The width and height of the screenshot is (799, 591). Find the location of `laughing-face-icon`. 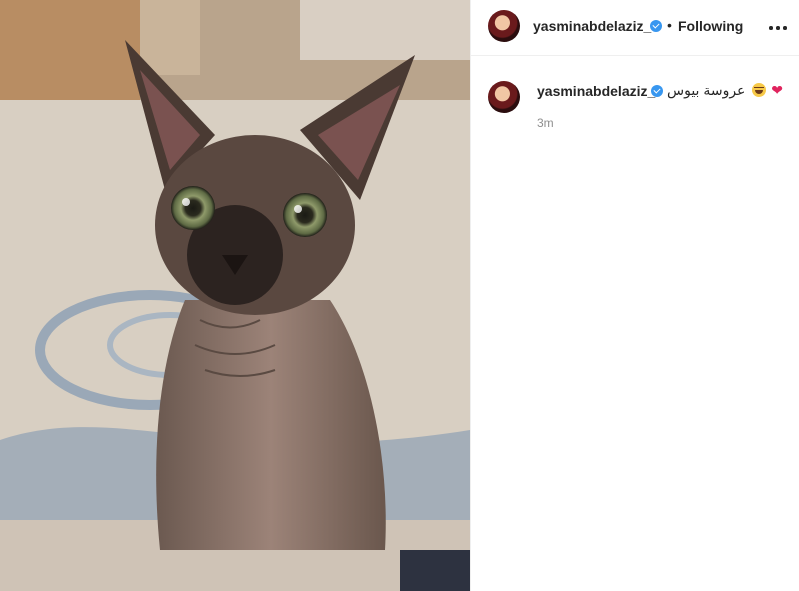

laughing-face-icon is located at coordinates (759, 90).